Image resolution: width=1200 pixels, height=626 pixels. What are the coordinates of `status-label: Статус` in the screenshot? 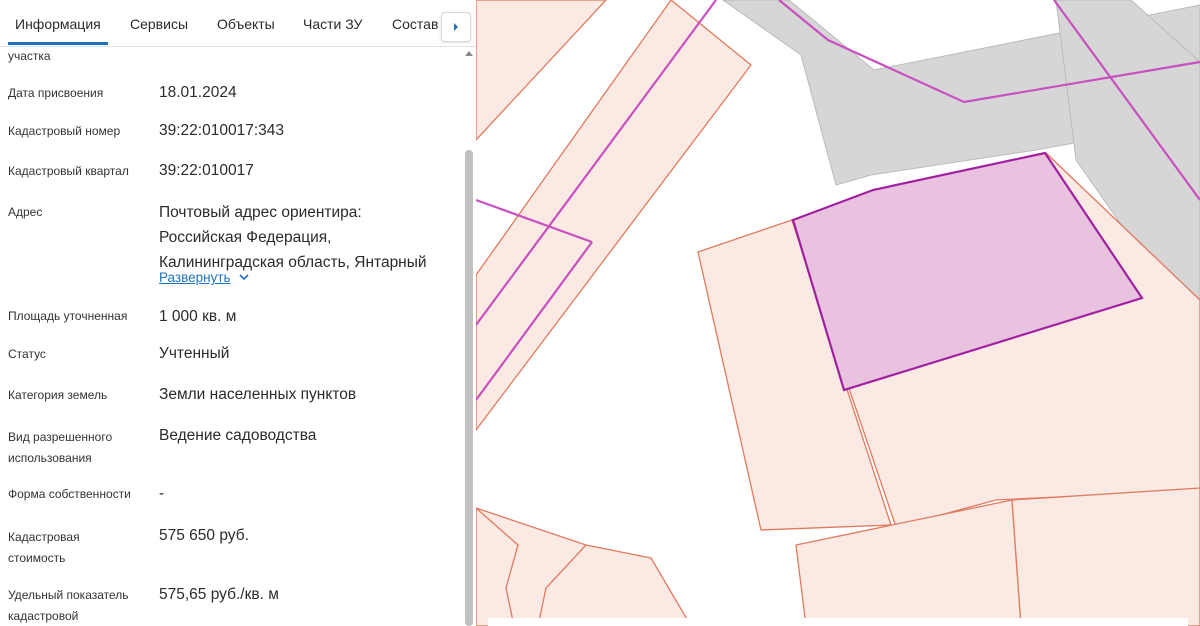 It's located at (27, 354).